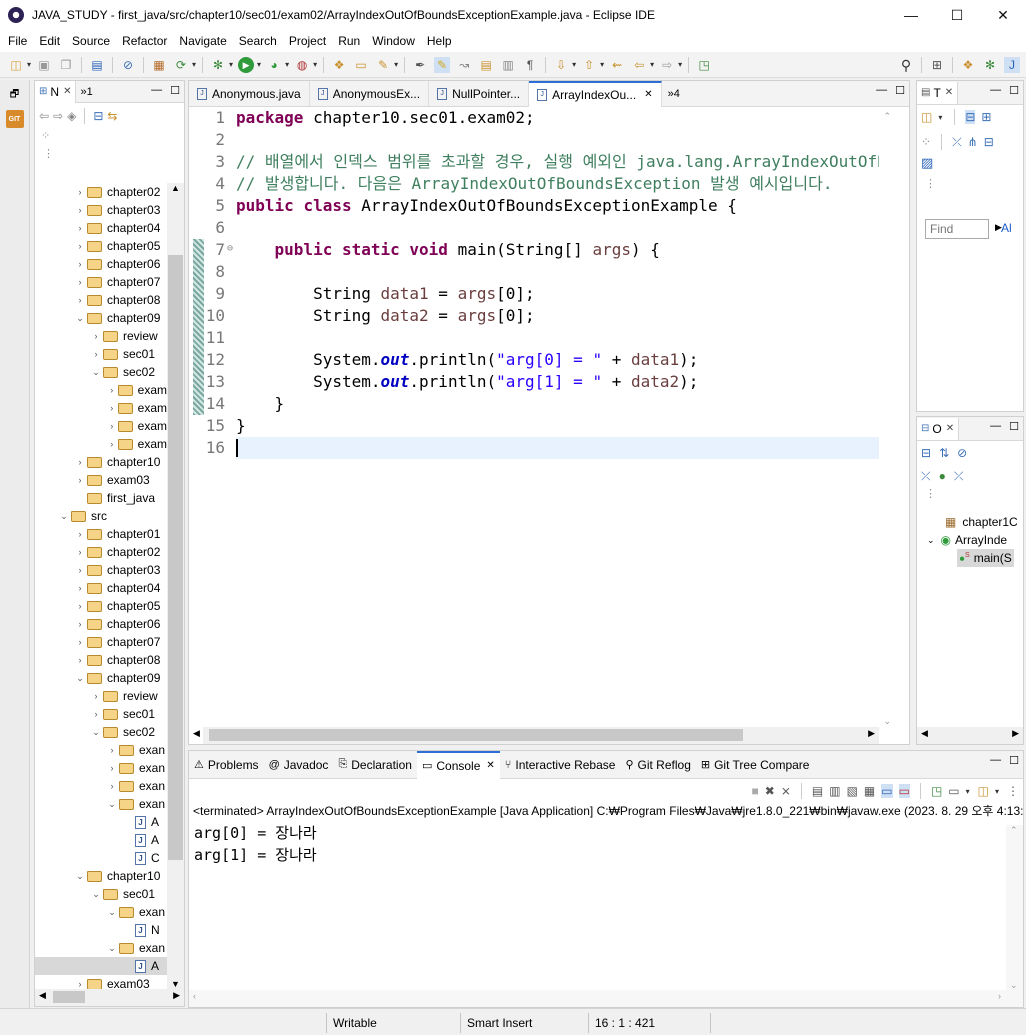 Image resolution: width=1026 pixels, height=1035 pixels. Describe the element at coordinates (985, 558) in the screenshot. I see `outline-method-item: ●S main(S` at that location.